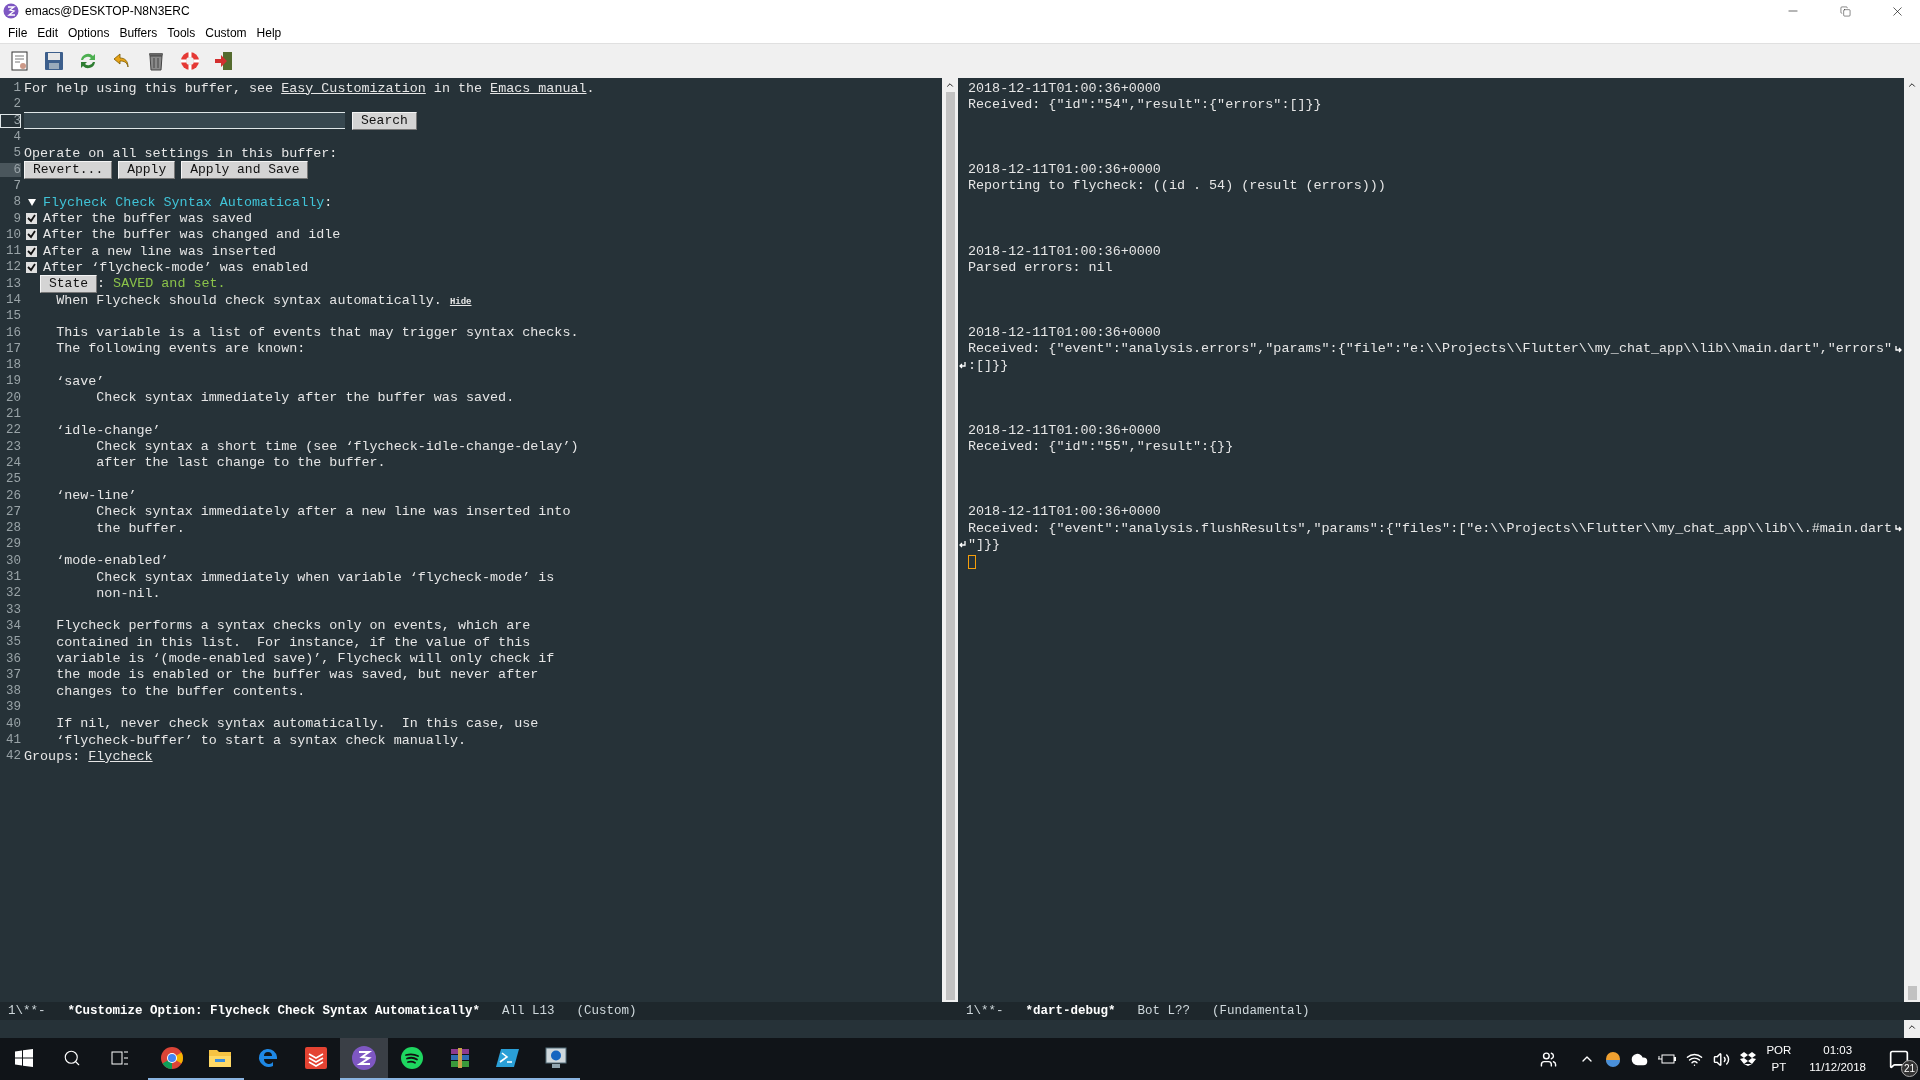  Describe the element at coordinates (528, 1011) in the screenshot. I see `mode-line-position: All L13` at that location.